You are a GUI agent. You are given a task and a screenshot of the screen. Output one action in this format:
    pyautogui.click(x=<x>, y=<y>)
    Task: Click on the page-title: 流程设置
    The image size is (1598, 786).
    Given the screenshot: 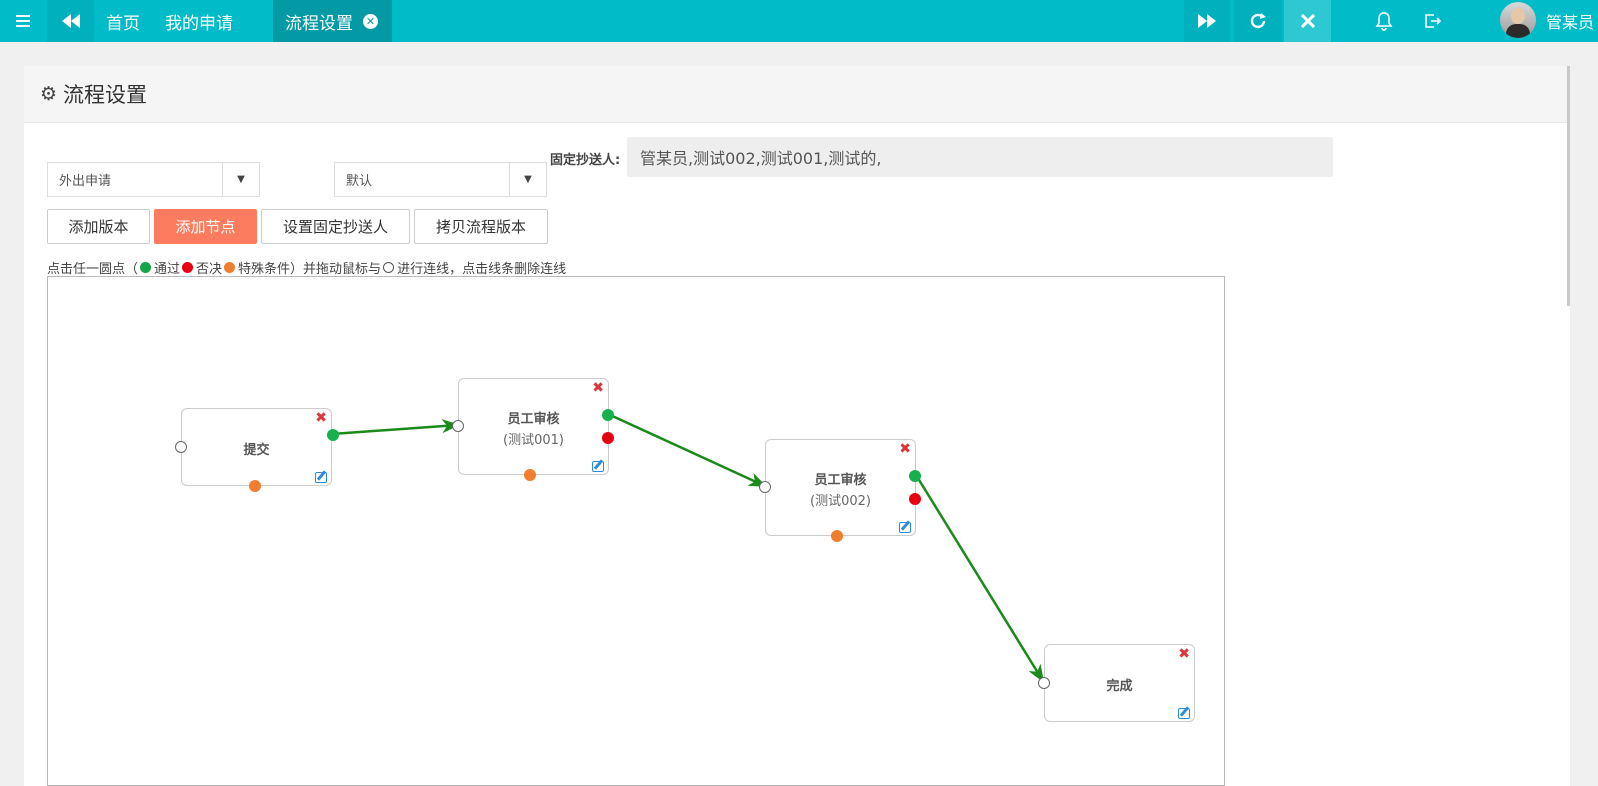 What is the action you would take?
    pyautogui.click(x=105, y=95)
    